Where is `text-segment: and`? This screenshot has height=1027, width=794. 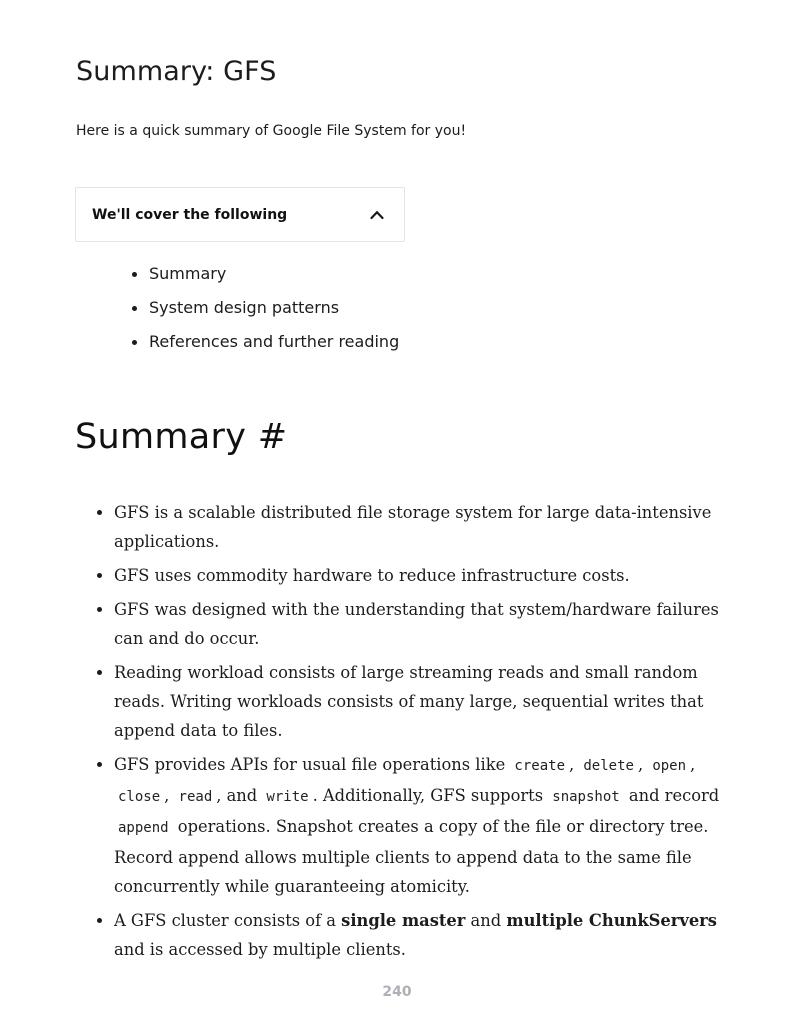
text-segment: and is located at coordinates (486, 920).